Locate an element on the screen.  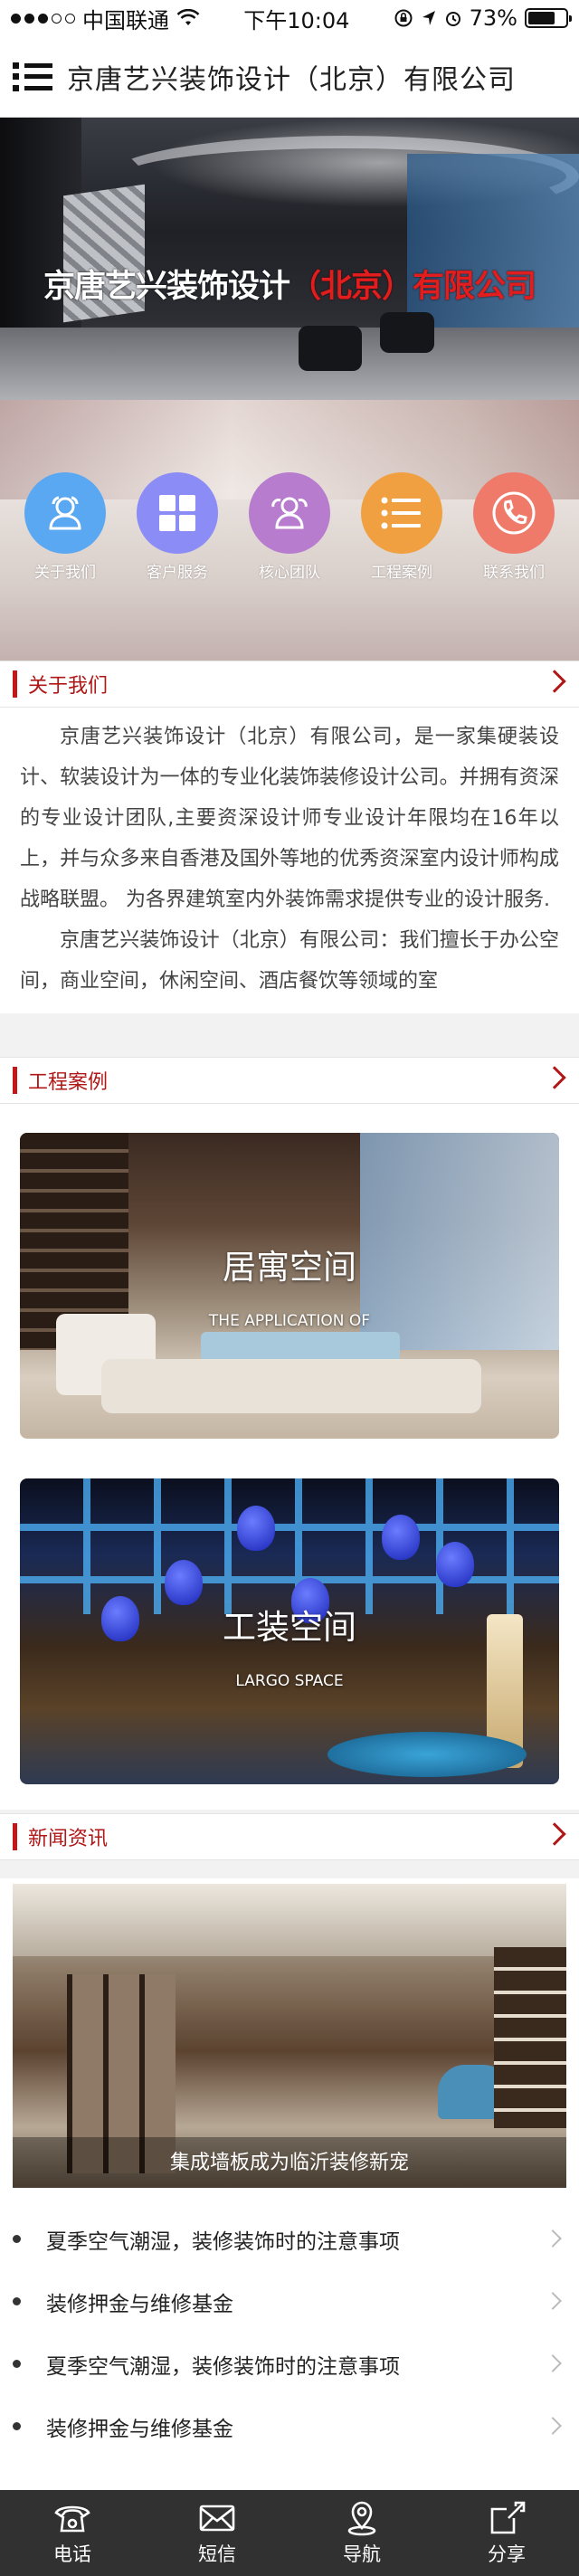
telephone-icon is located at coordinates (72, 2518).